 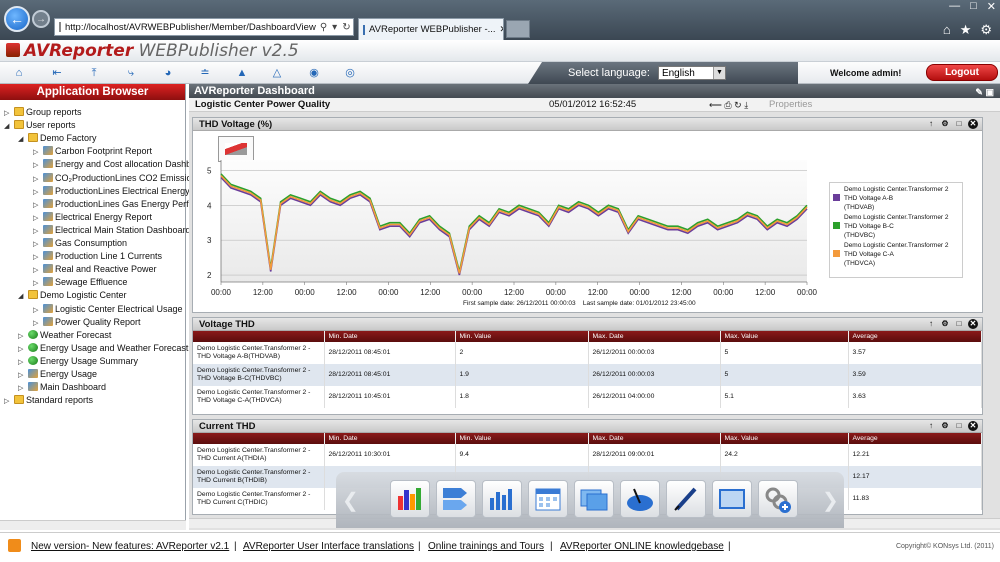 I want to click on new-tab-button, so click(x=518, y=29).